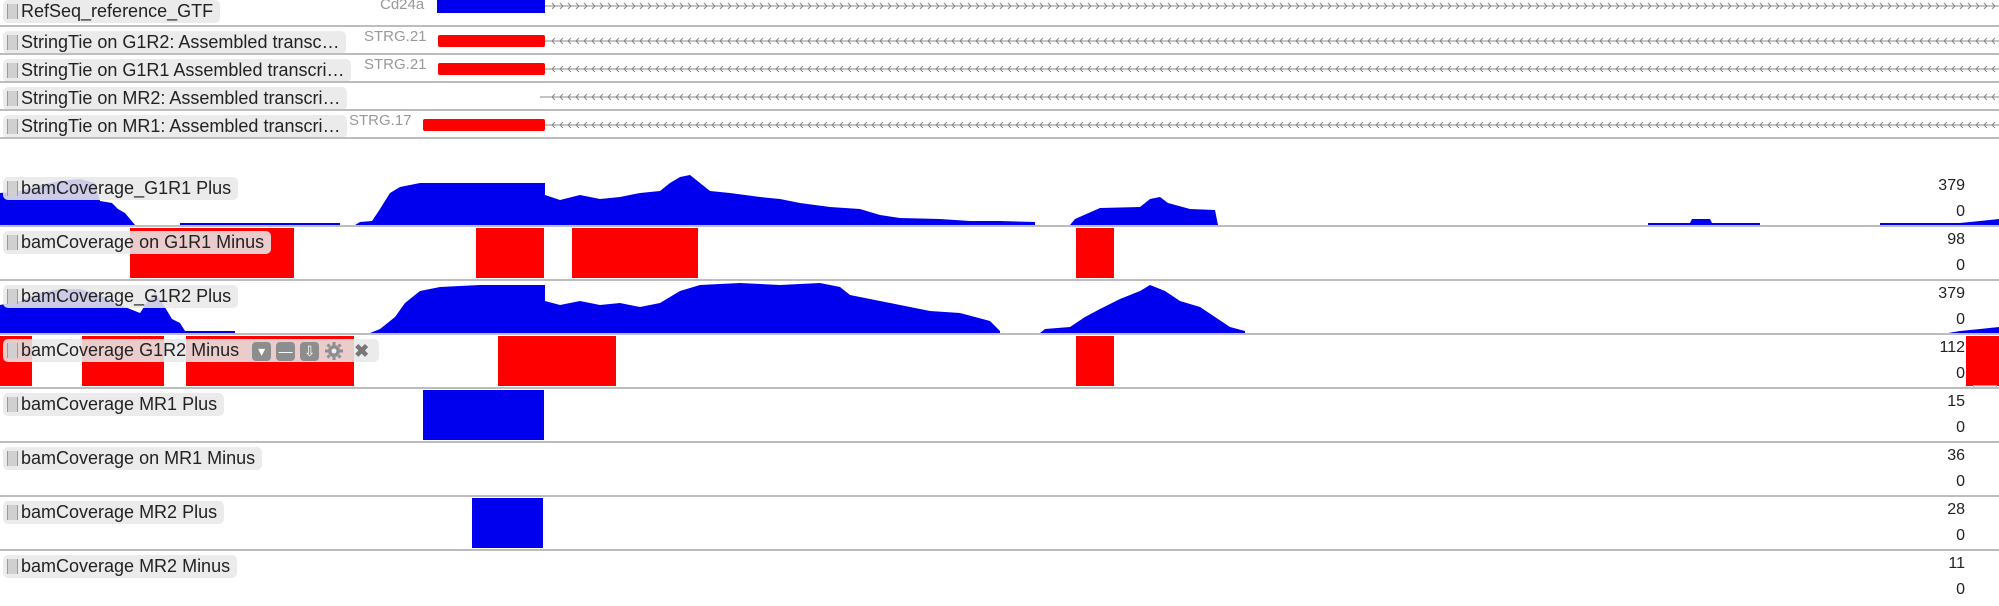 The width and height of the screenshot is (1999, 606). What do you see at coordinates (1189, 6) in the screenshot?
I see `feature-panel: Cd24a` at bounding box center [1189, 6].